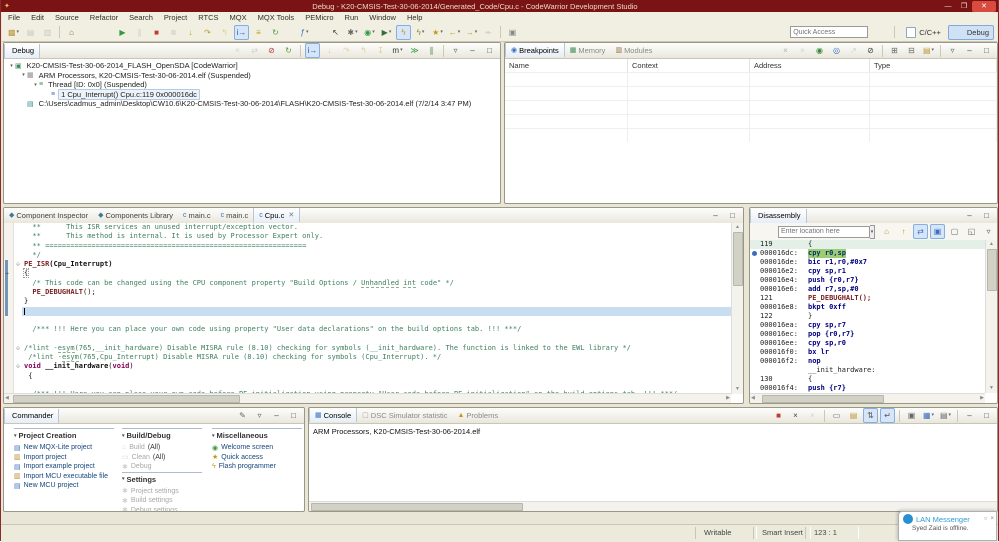 The width and height of the screenshot is (999, 542). I want to click on flash-programmer-icon: ϟ, so click(403, 32).